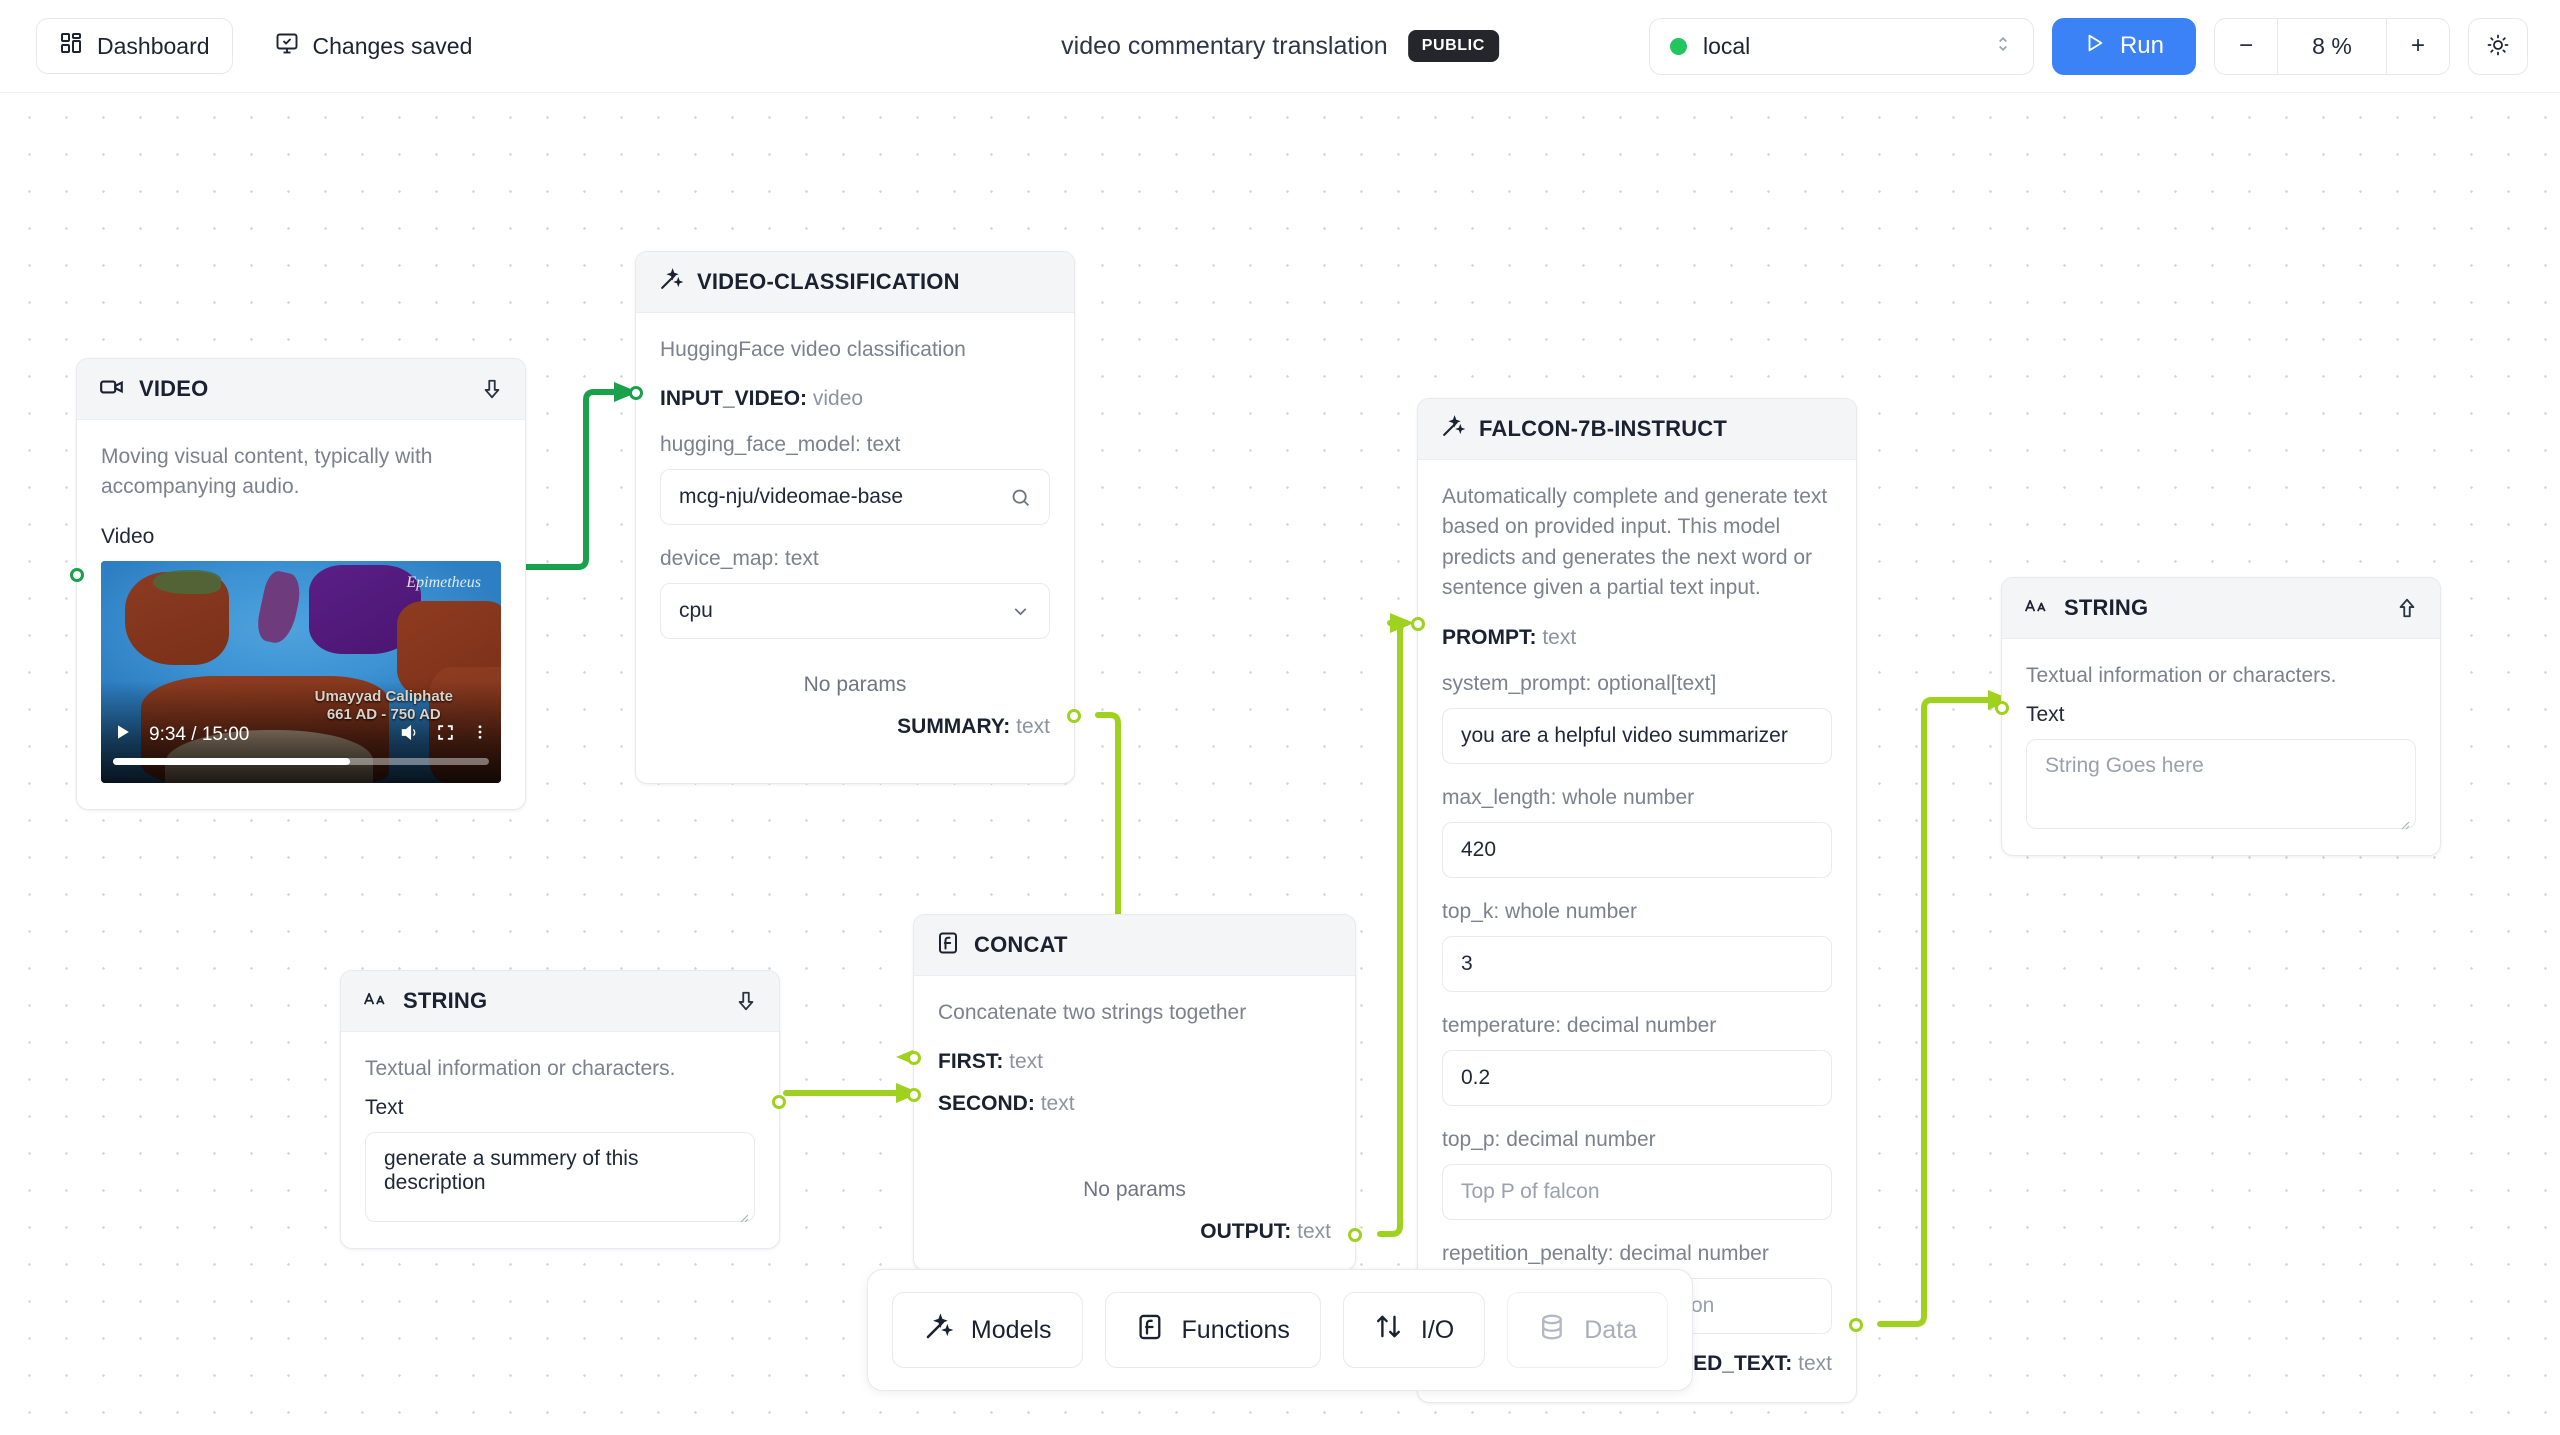 This screenshot has height=1435, width=2560. What do you see at coordinates (1637, 1191) in the screenshot?
I see `top-p-input: Top P of falcon` at bounding box center [1637, 1191].